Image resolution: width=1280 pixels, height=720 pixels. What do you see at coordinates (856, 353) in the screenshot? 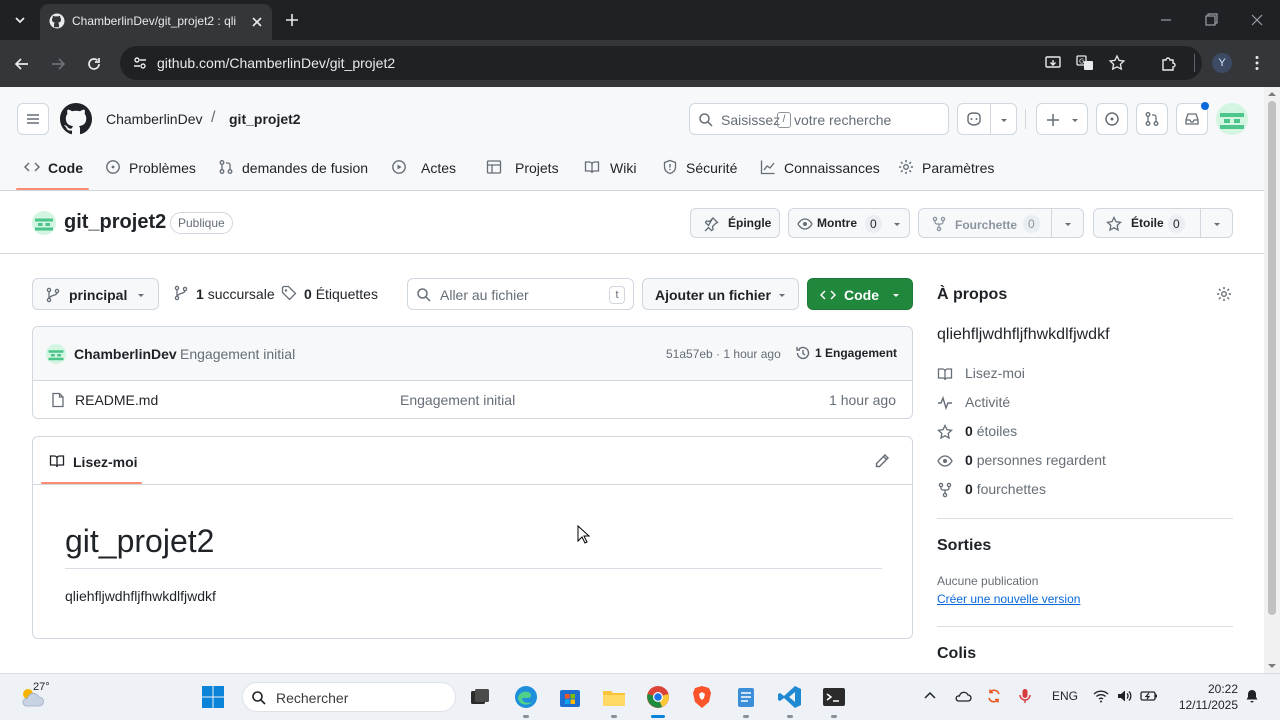
I see `commit-history-label: 1 Engagement` at bounding box center [856, 353].